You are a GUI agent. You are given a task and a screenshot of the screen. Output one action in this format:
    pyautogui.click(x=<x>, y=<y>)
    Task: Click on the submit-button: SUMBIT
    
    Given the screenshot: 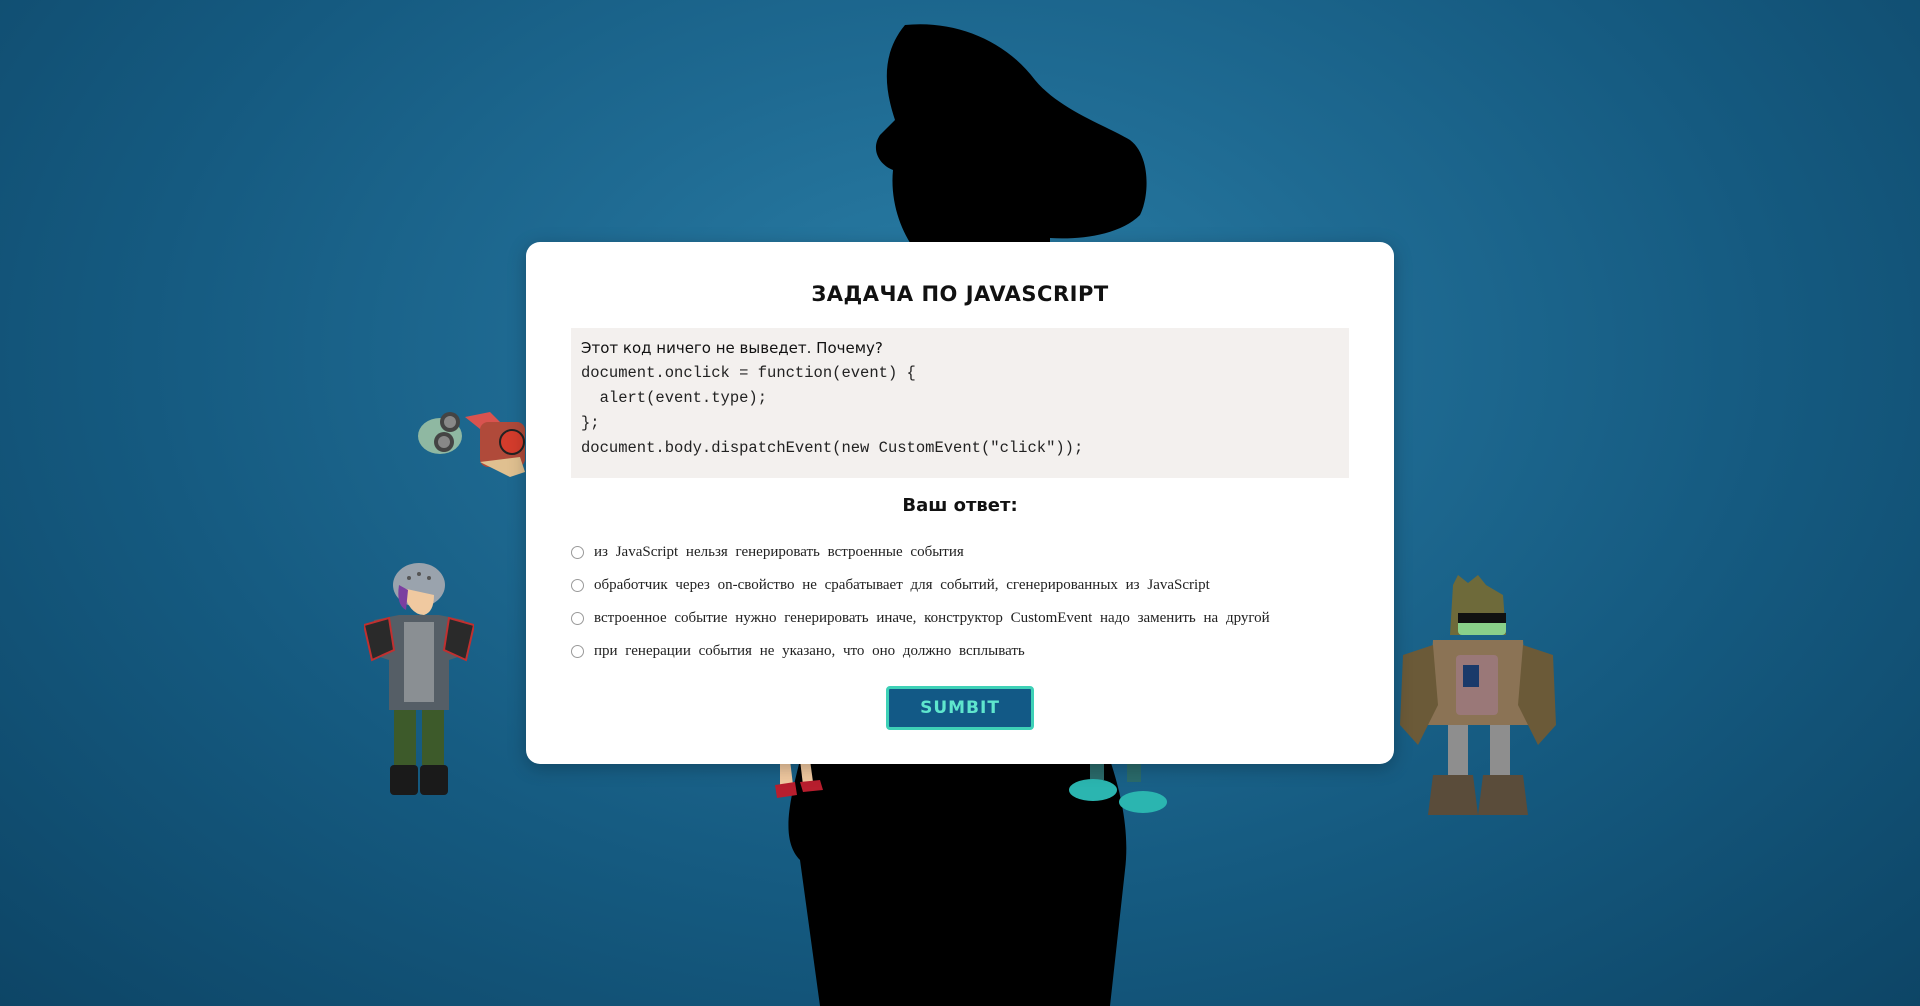 What is the action you would take?
    pyautogui.click(x=960, y=708)
    